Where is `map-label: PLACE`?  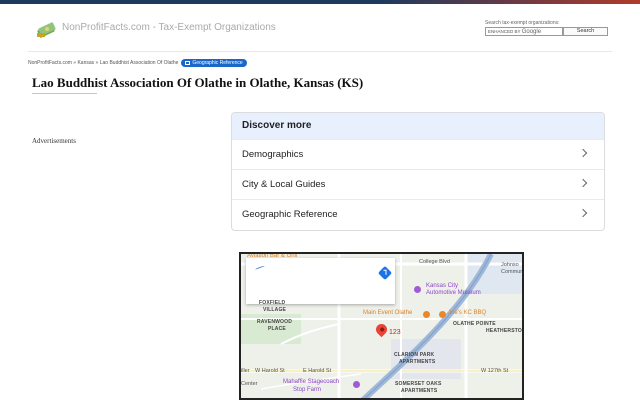 map-label: PLACE is located at coordinates (277, 329).